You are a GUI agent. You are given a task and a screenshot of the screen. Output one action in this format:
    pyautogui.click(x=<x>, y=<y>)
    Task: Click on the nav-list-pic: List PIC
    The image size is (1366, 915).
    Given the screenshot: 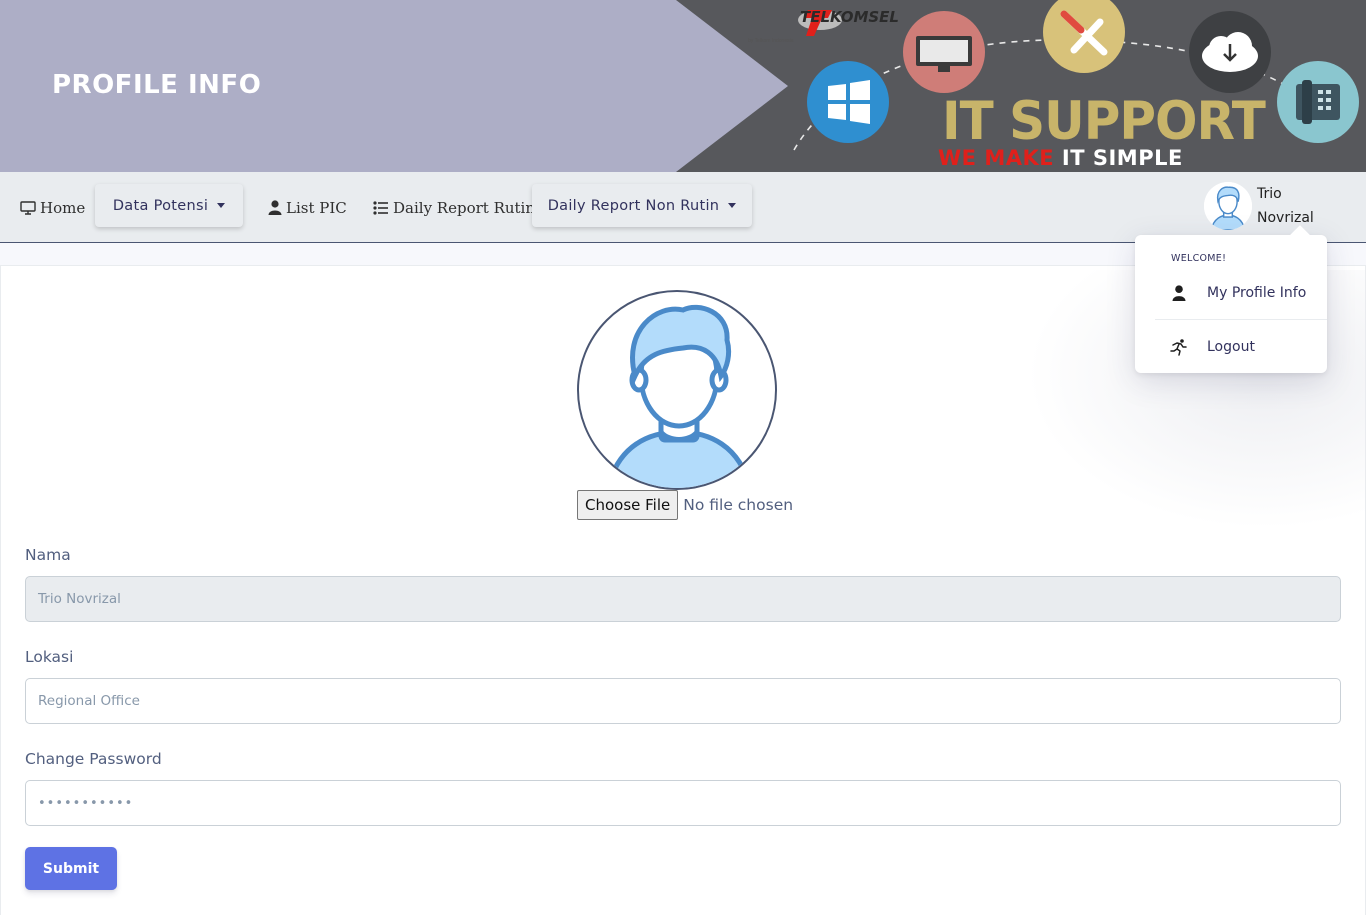 What is the action you would take?
    pyautogui.click(x=307, y=207)
    